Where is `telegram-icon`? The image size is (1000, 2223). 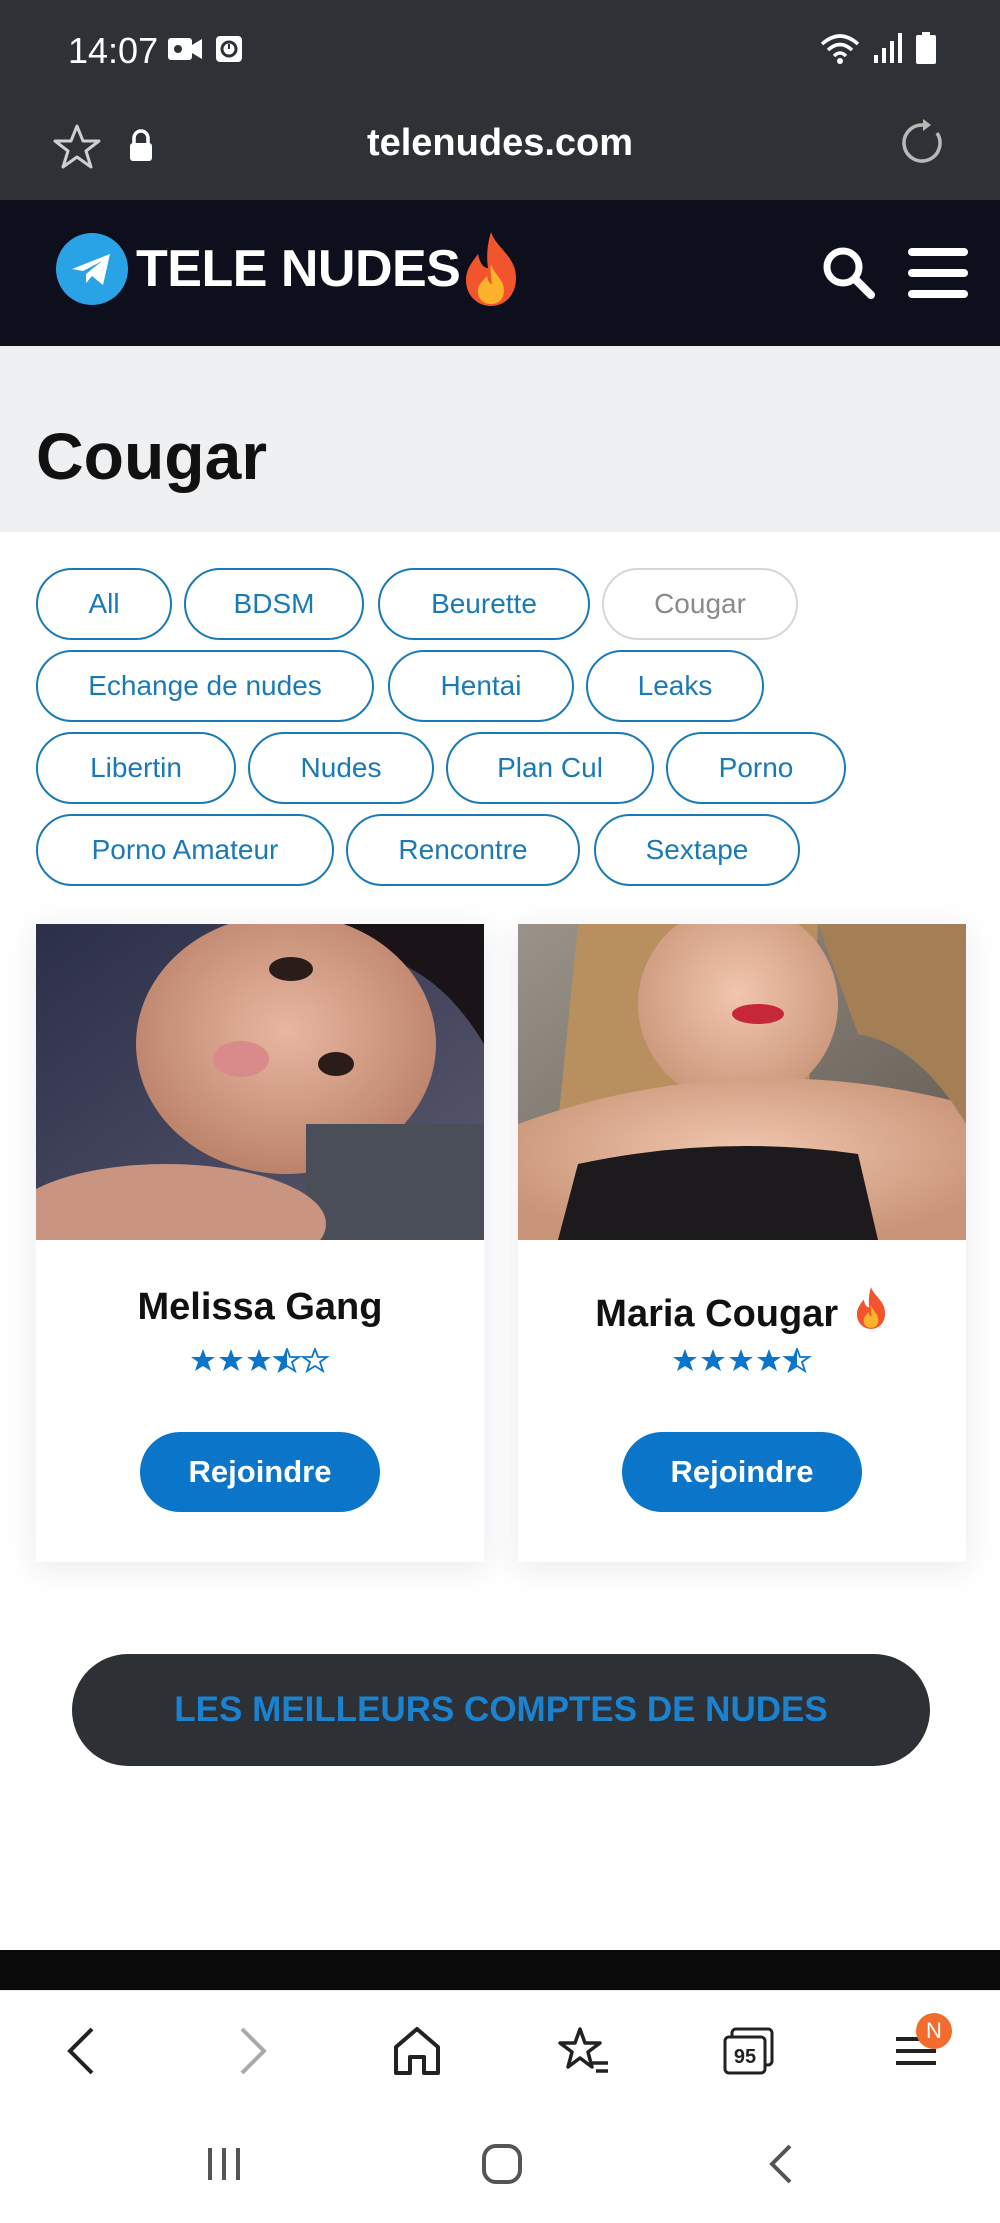 telegram-icon is located at coordinates (92, 269).